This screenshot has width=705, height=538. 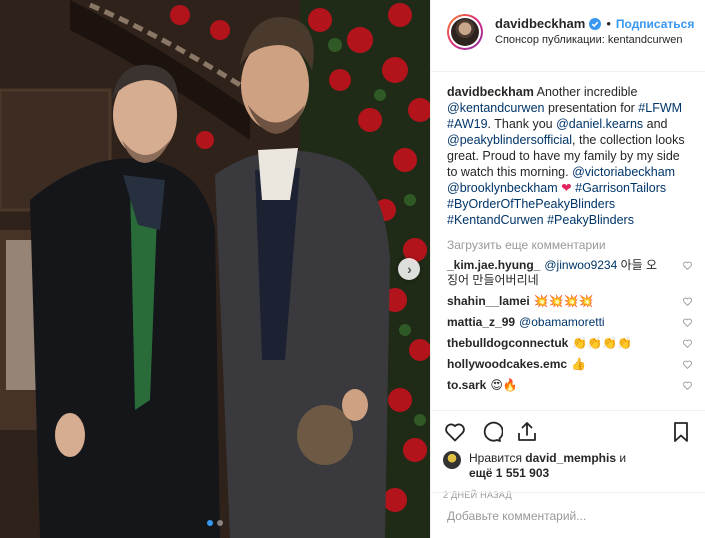 I want to click on caption-text: and, so click(x=657, y=124).